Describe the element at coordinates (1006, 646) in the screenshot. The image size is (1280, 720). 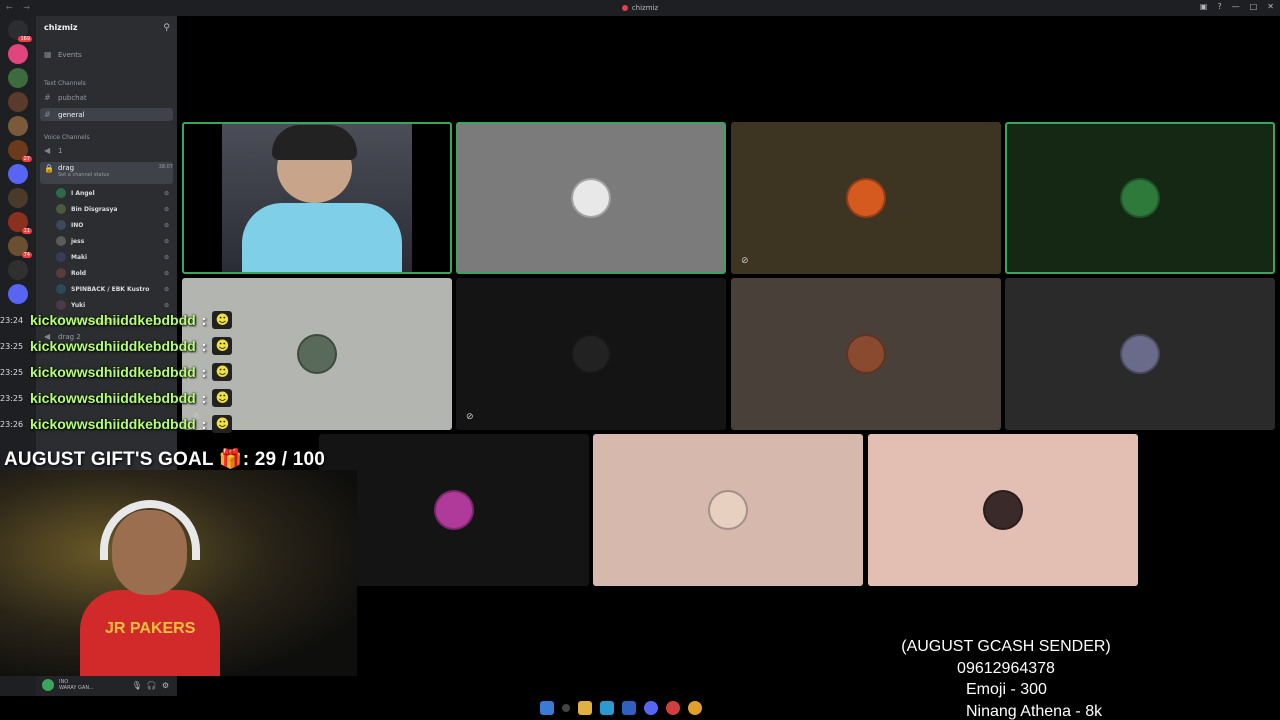
I see `gcash-title: (AUGUST GCASH SENDER)` at that location.